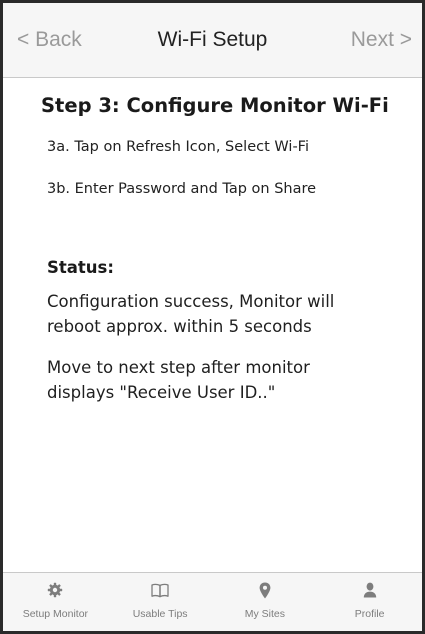  Describe the element at coordinates (160, 614) in the screenshot. I see `tab-label: Usable Tips` at that location.